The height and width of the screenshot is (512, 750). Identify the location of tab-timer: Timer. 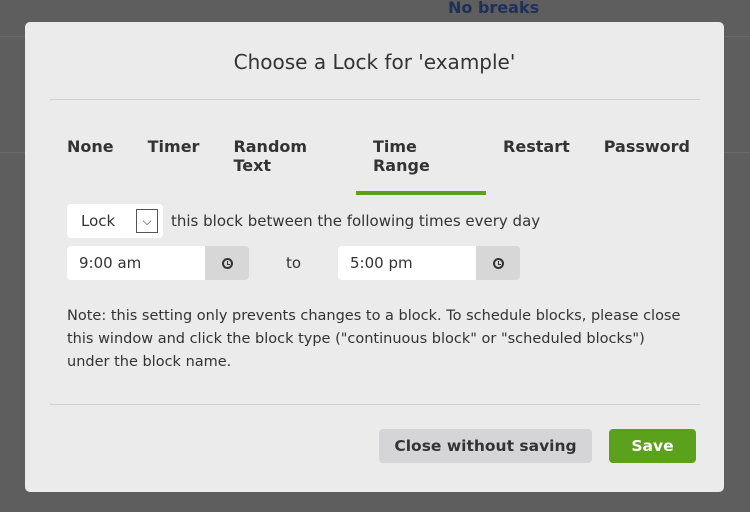
(174, 162).